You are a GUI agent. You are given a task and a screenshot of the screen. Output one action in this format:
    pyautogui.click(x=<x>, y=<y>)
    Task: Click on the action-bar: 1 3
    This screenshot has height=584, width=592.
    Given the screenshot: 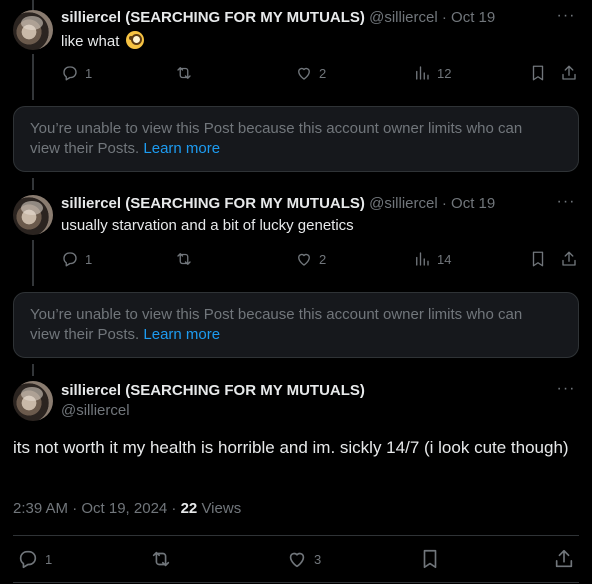 What is the action you would take?
    pyautogui.click(x=296, y=559)
    